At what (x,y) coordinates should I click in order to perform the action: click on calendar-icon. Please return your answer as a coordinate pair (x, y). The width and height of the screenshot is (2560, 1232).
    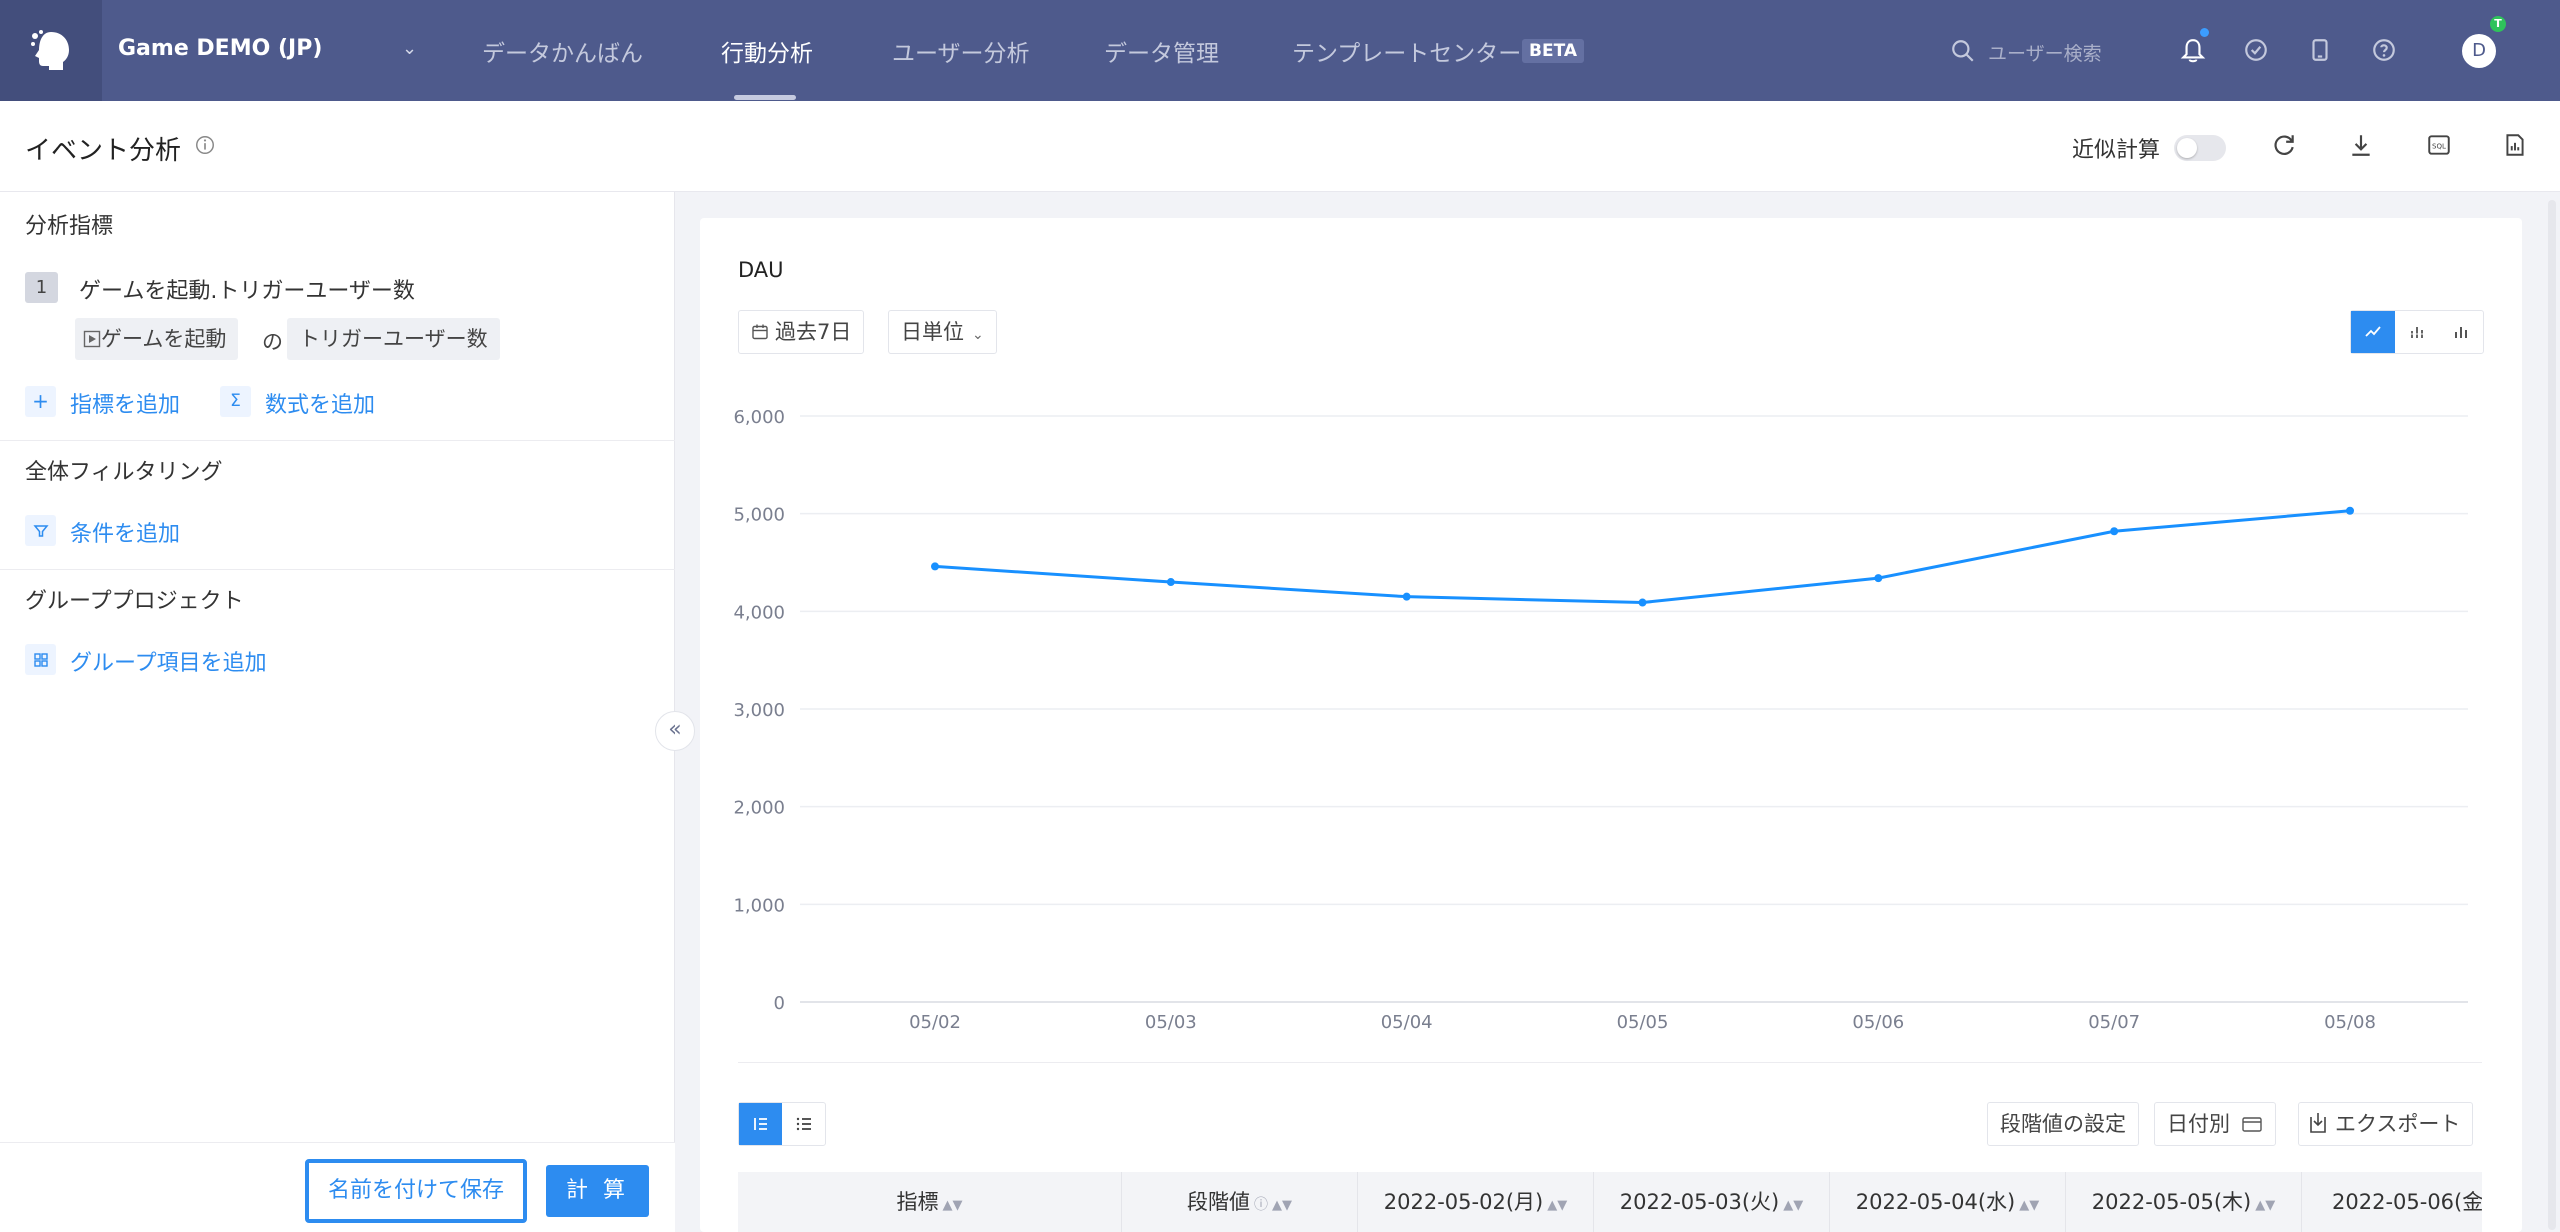
    Looking at the image, I should click on (760, 332).